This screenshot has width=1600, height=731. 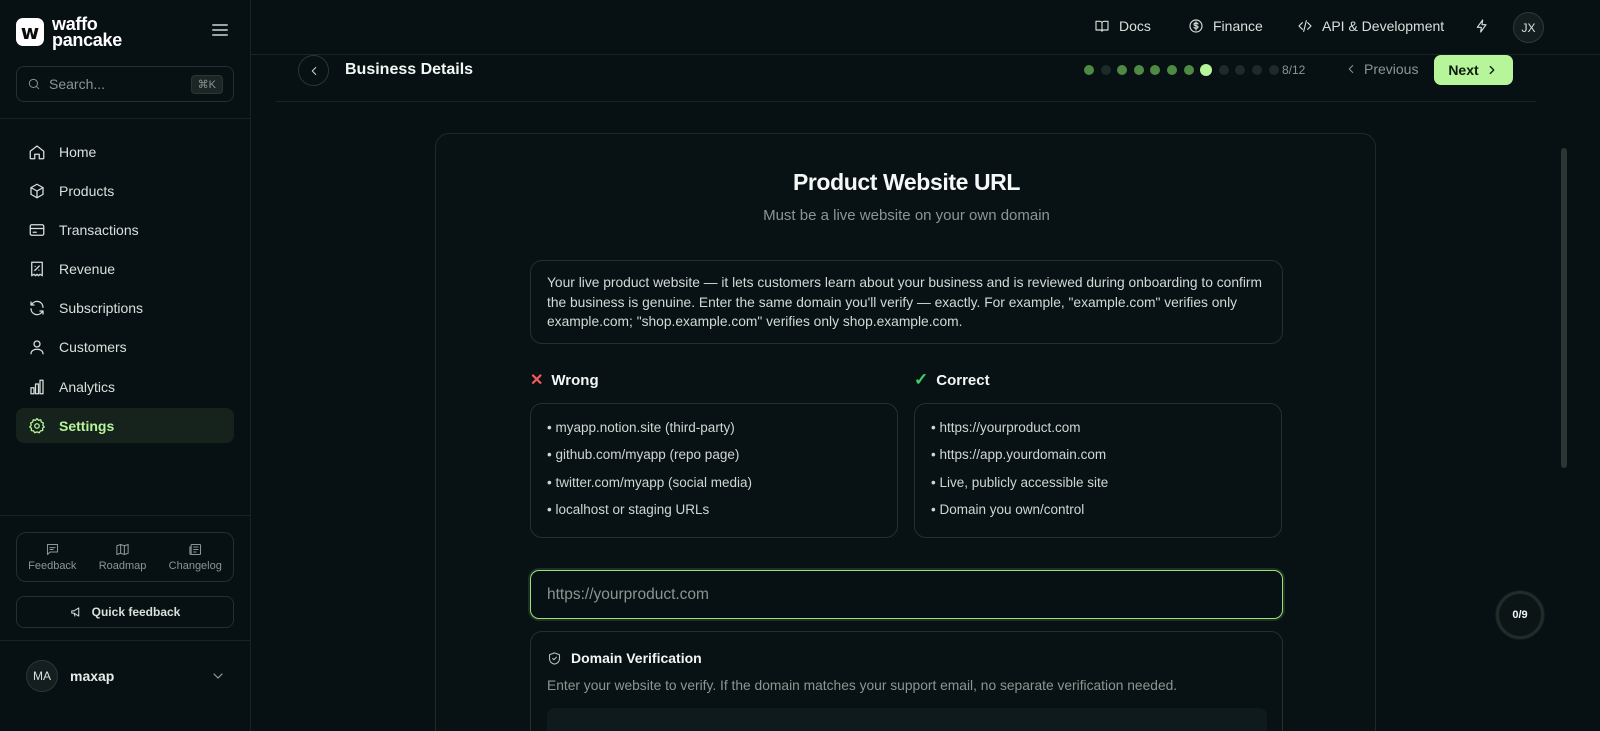 I want to click on sidebar-item-home: Home, so click(x=125, y=151).